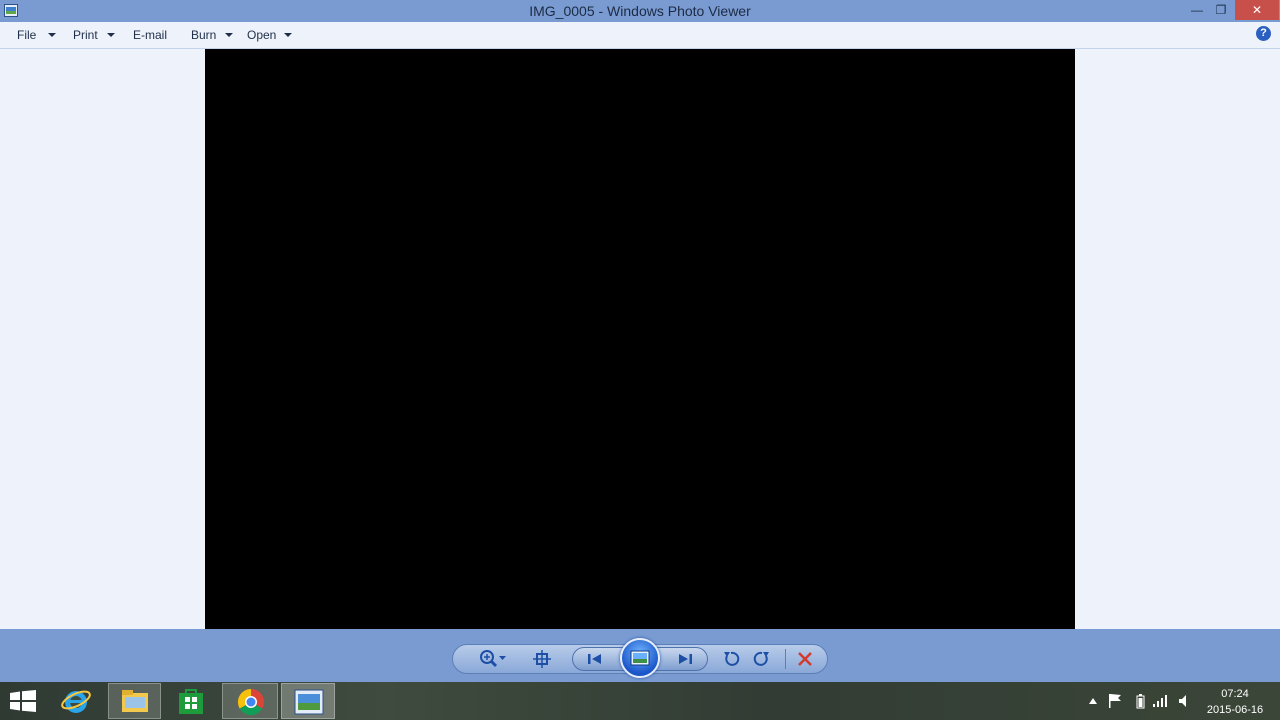  What do you see at coordinates (1184, 701) in the screenshot?
I see `volume-icon` at bounding box center [1184, 701].